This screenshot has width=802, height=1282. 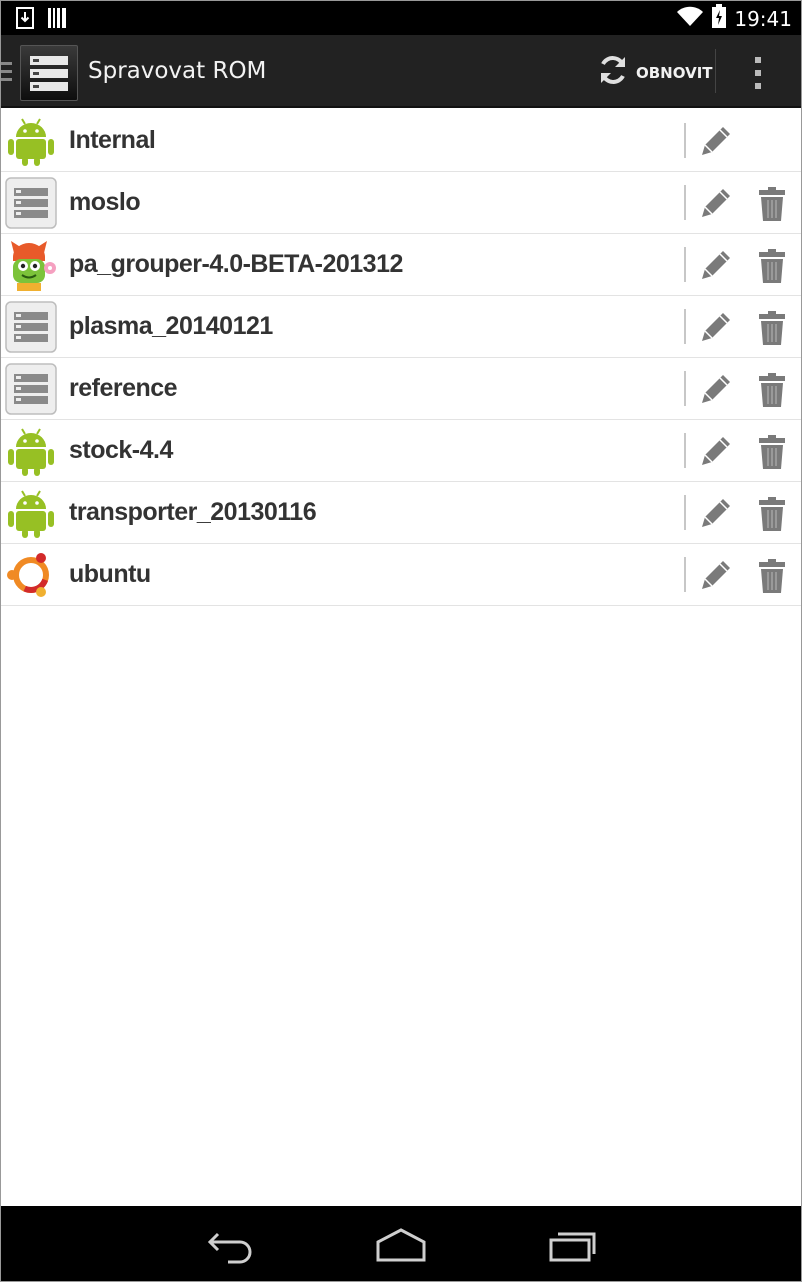 What do you see at coordinates (401, 71) in the screenshot?
I see `action-bar: Spravovat ROM OBNOVIT` at bounding box center [401, 71].